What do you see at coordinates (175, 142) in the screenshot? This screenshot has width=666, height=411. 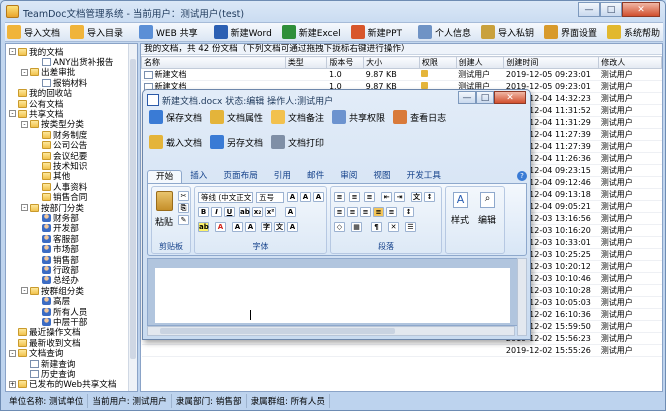 I see `dialog-button-row2-0: 载入文档` at bounding box center [175, 142].